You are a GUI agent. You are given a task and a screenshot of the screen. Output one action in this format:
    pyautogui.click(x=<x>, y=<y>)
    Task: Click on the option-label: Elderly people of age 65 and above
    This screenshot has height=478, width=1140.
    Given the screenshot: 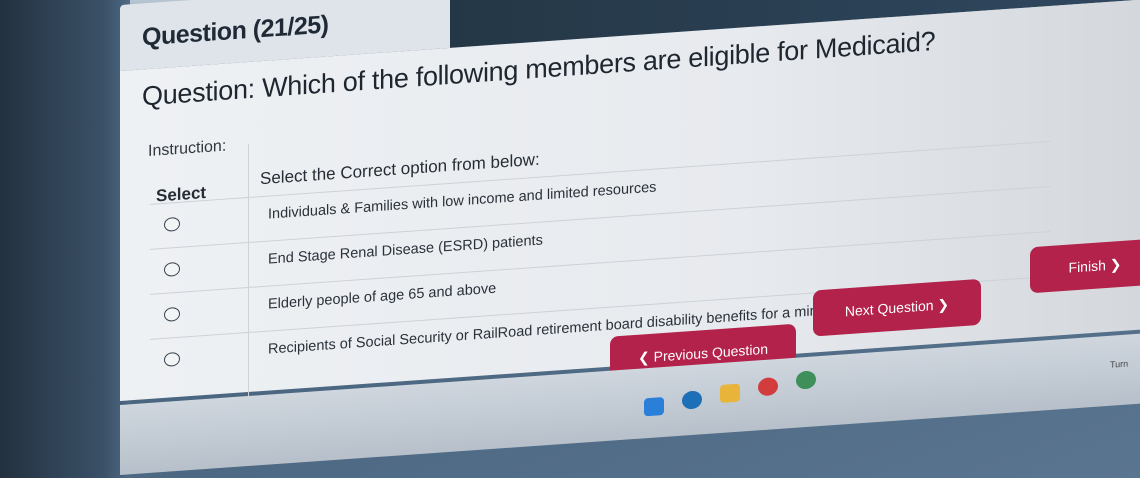 What is the action you would take?
    pyautogui.click(x=382, y=296)
    